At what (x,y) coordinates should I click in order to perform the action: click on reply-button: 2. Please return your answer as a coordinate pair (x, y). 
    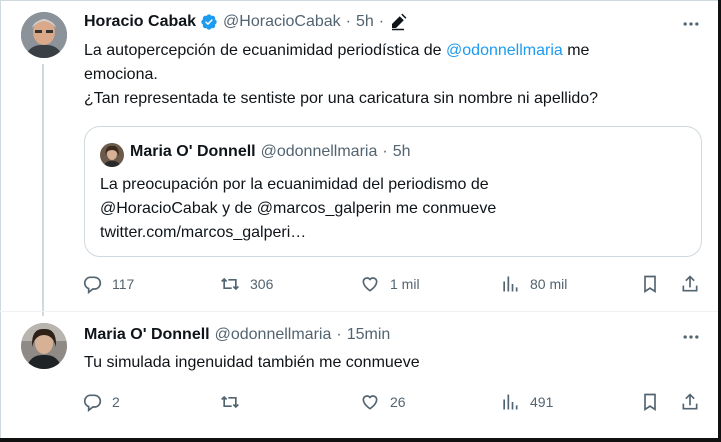
    Looking at the image, I should click on (101, 402).